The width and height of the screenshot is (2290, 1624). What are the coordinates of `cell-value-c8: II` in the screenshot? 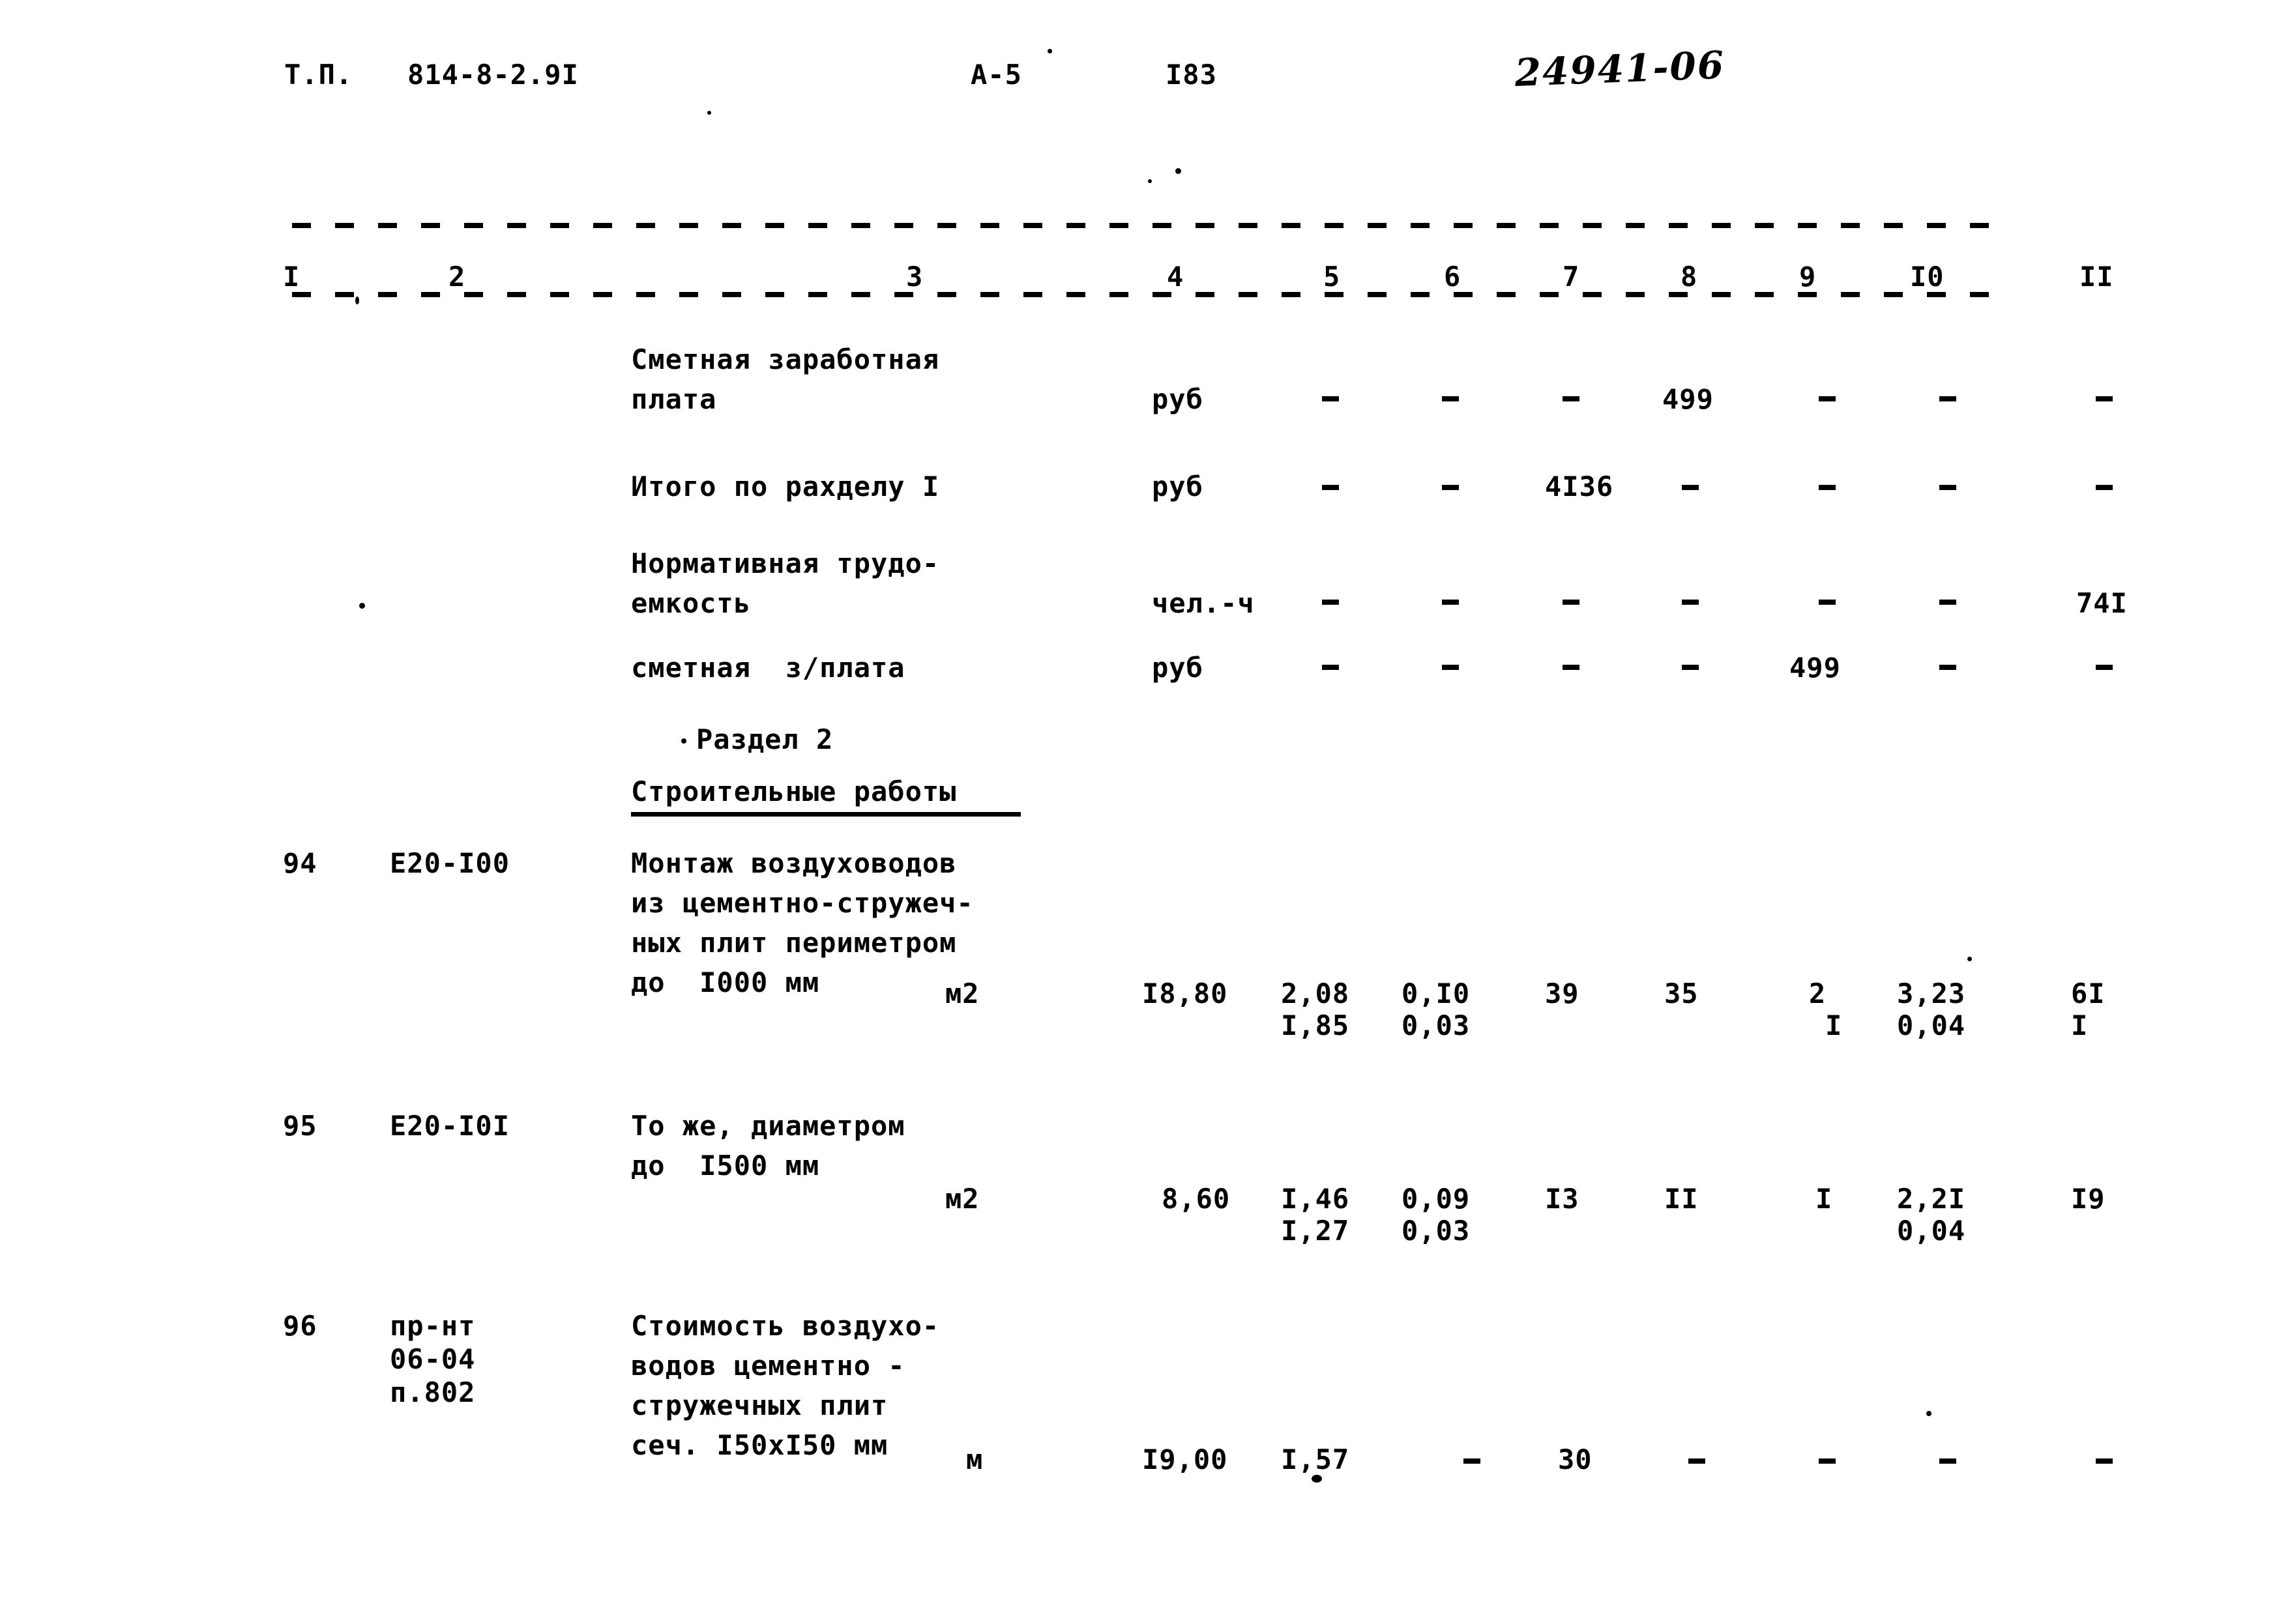 It's located at (1681, 1199).